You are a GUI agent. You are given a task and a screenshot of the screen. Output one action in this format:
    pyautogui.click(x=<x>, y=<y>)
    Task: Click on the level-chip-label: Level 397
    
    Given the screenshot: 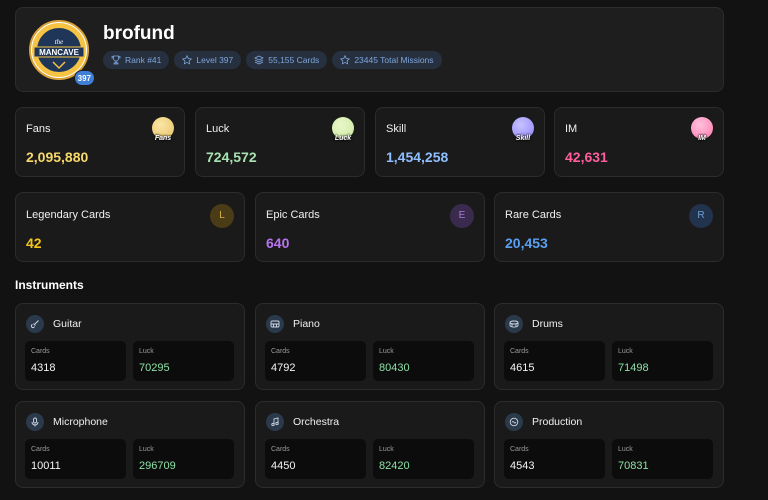 What is the action you would take?
    pyautogui.click(x=215, y=60)
    